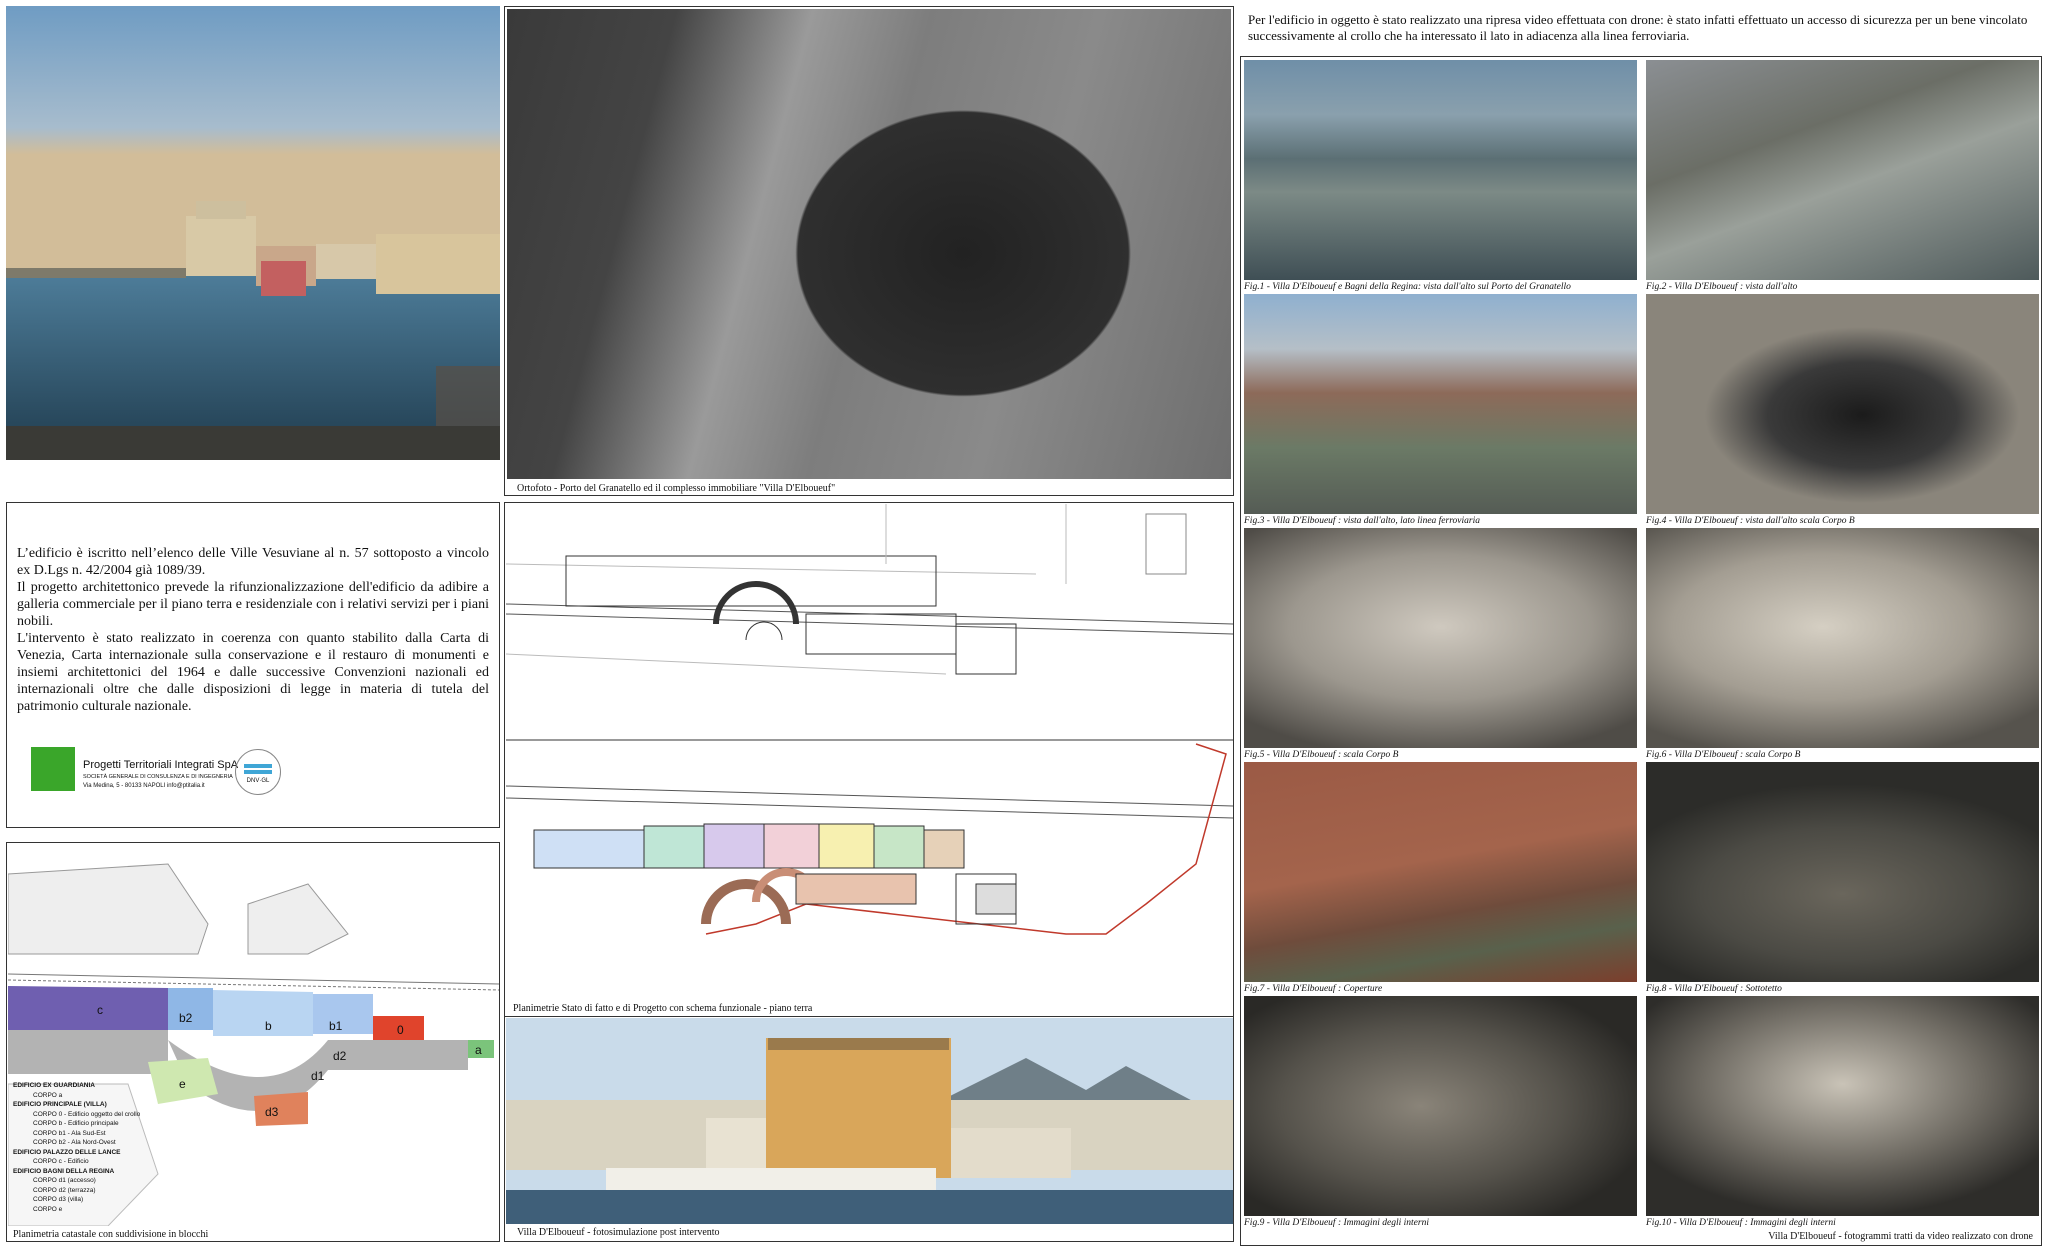  What do you see at coordinates (478, 1050) in the screenshot?
I see `block-label-a: a` at bounding box center [478, 1050].